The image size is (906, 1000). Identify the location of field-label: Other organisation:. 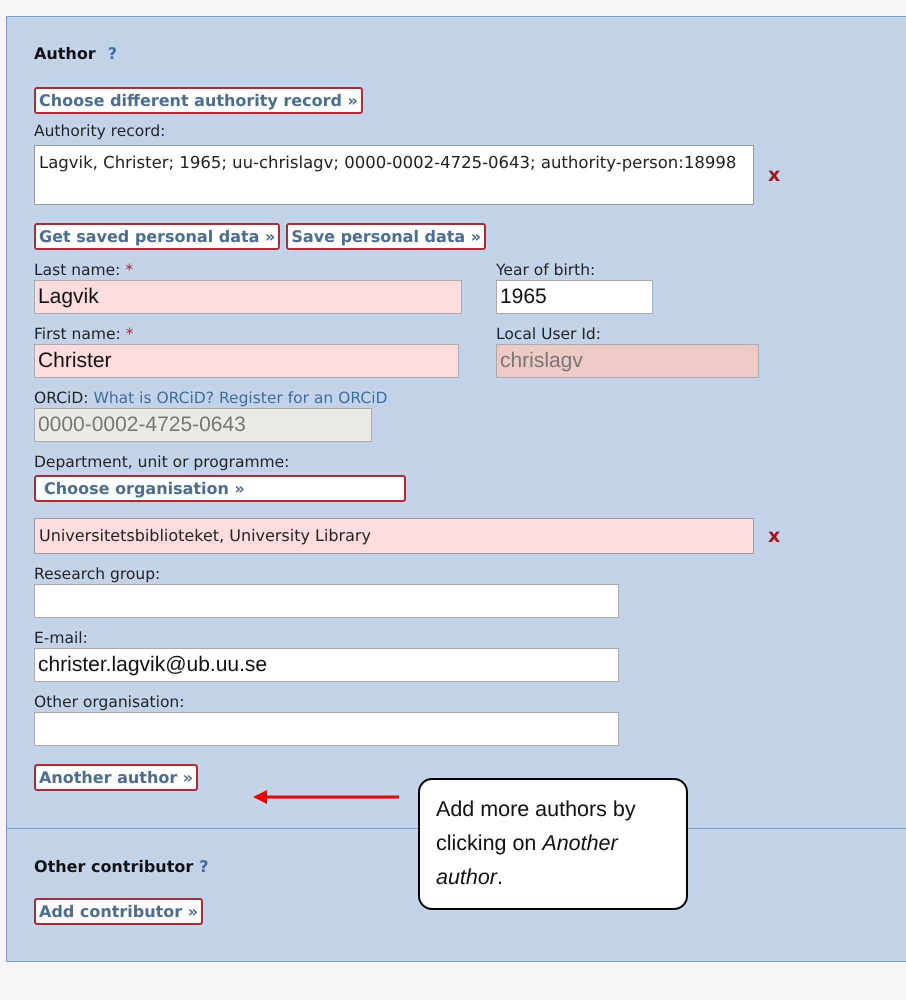
(109, 702).